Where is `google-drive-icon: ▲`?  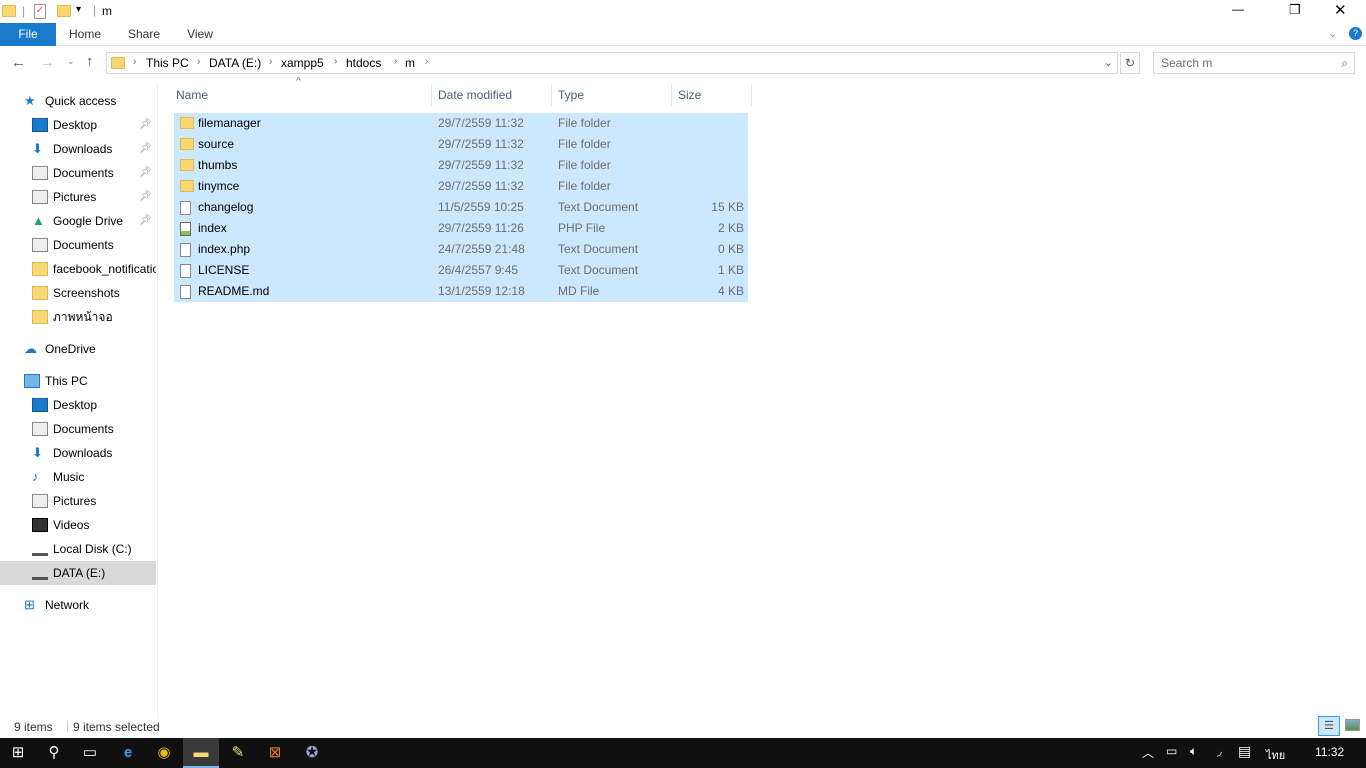
google-drive-icon: ▲ is located at coordinates (38, 220).